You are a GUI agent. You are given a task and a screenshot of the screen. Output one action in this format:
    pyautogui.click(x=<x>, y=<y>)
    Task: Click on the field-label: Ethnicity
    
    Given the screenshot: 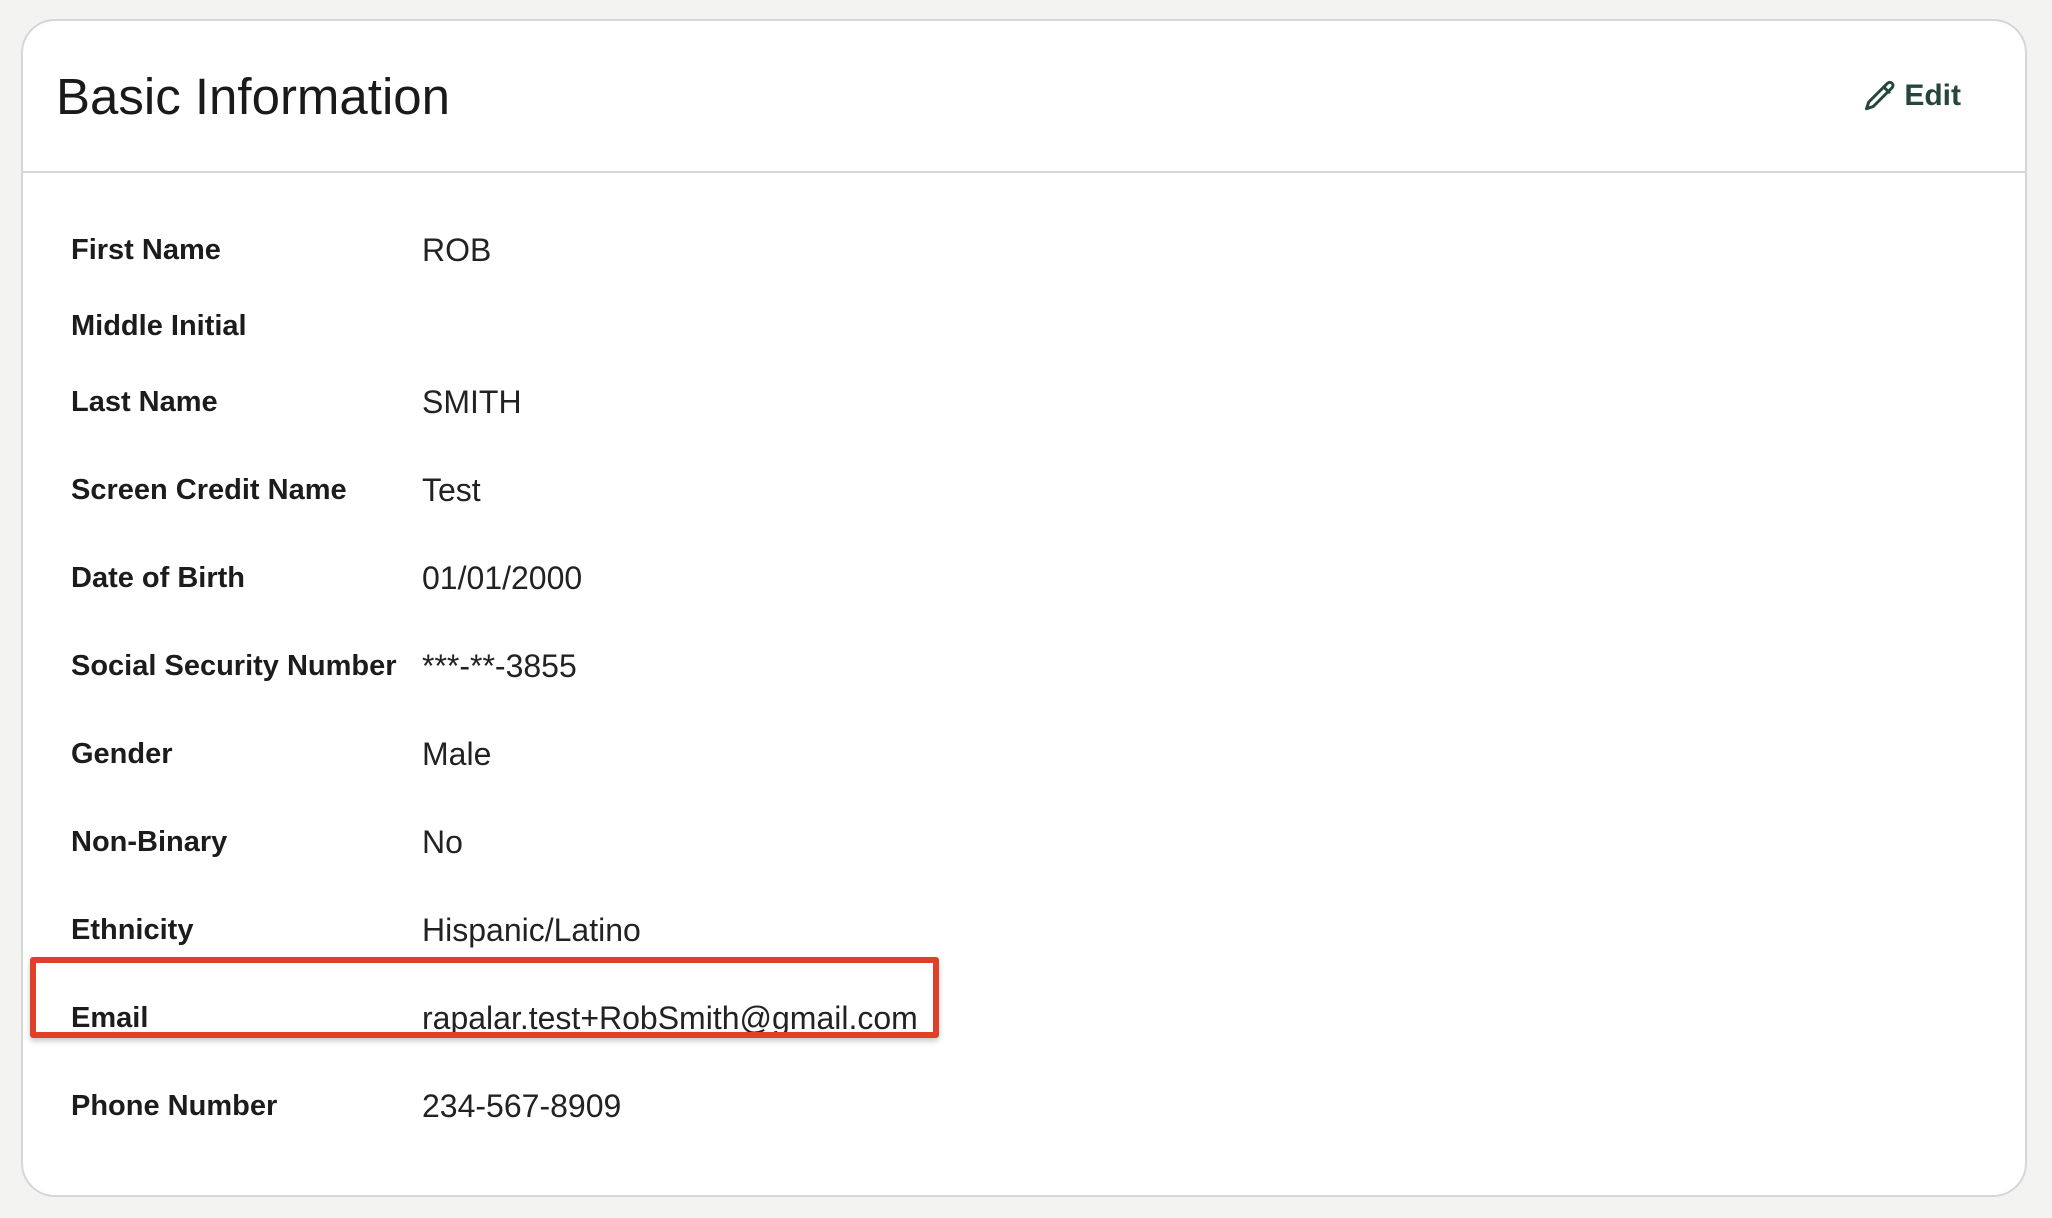 What is the action you would take?
    pyautogui.click(x=132, y=930)
    